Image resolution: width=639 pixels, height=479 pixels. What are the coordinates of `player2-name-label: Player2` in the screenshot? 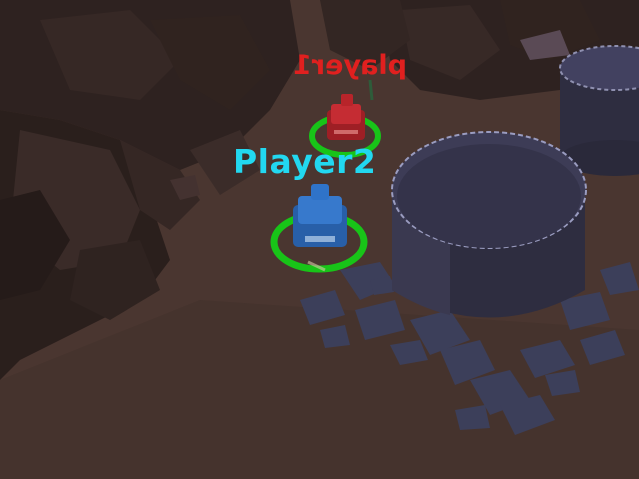 It's located at (305, 161).